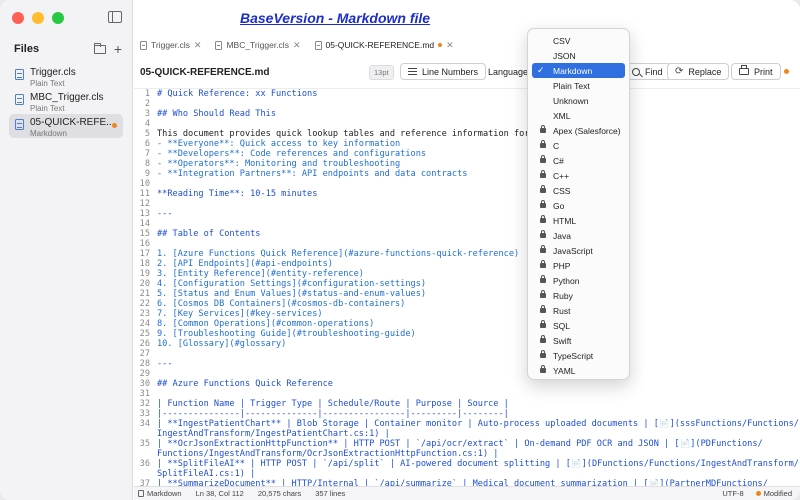  Describe the element at coordinates (384, 45) in the screenshot. I see `tab-quick-reference: 05-QUICK-REFERENCE.md ✕` at that location.